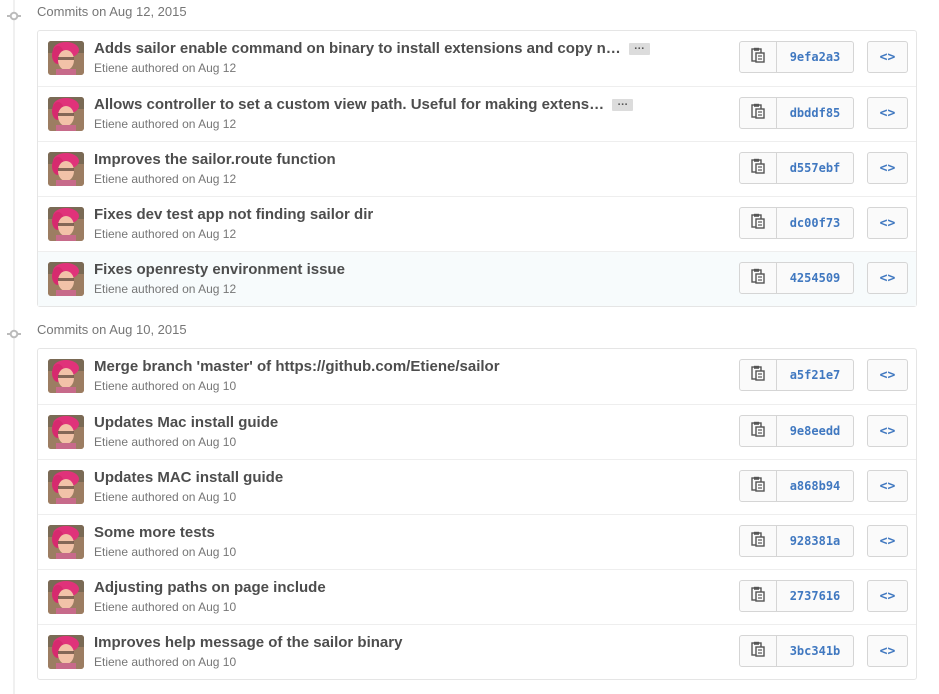  What do you see at coordinates (219, 269) in the screenshot?
I see `commit-message-link: Fixes openresty environment issue` at bounding box center [219, 269].